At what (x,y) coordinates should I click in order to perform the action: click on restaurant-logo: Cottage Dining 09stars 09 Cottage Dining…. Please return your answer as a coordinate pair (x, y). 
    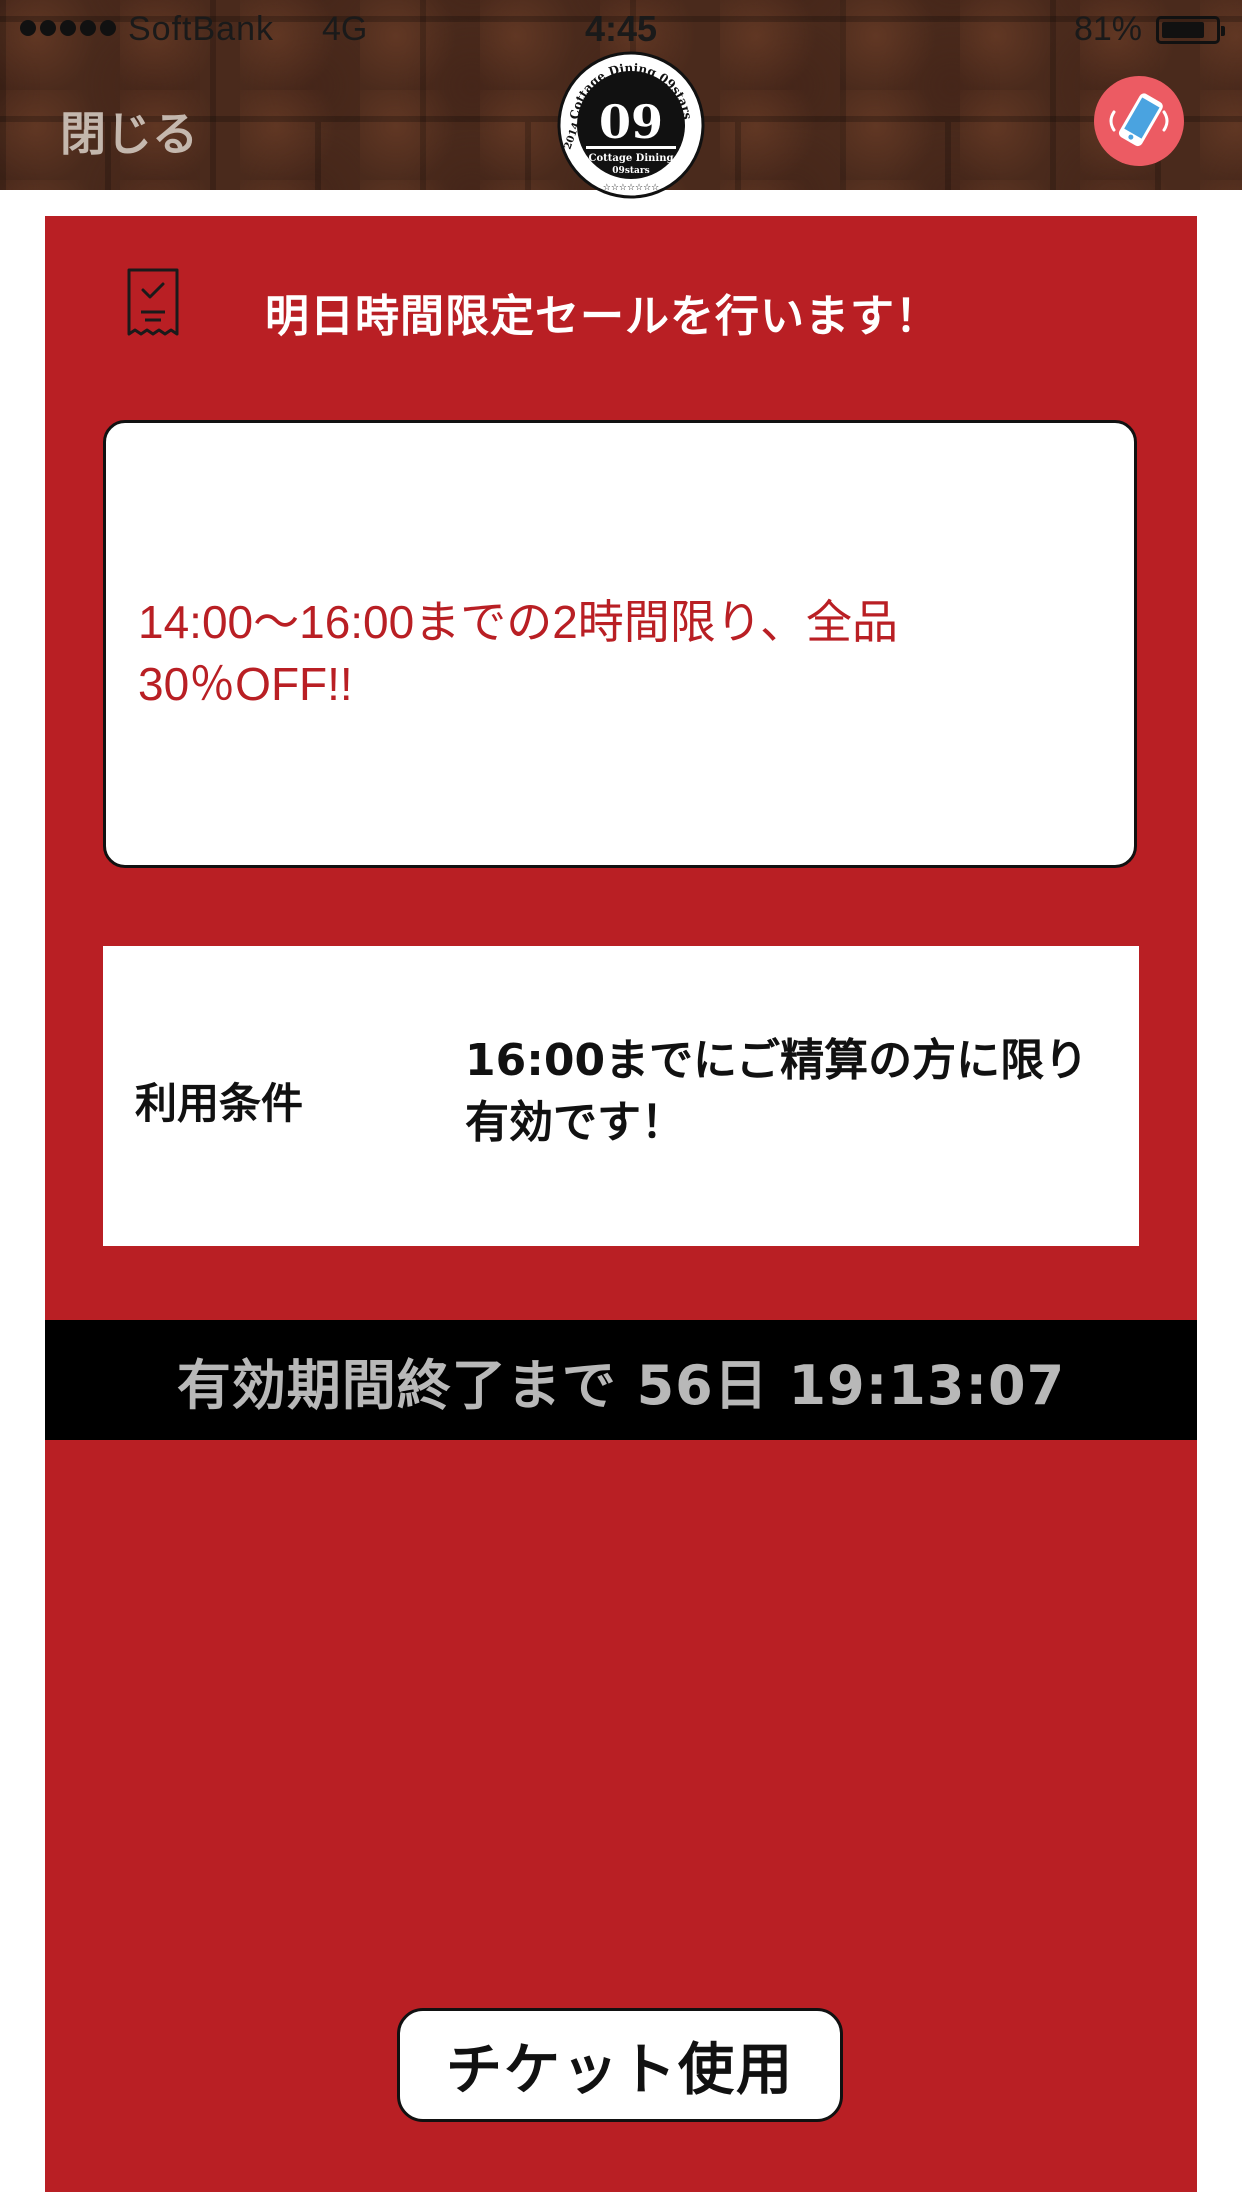
    Looking at the image, I should click on (631, 125).